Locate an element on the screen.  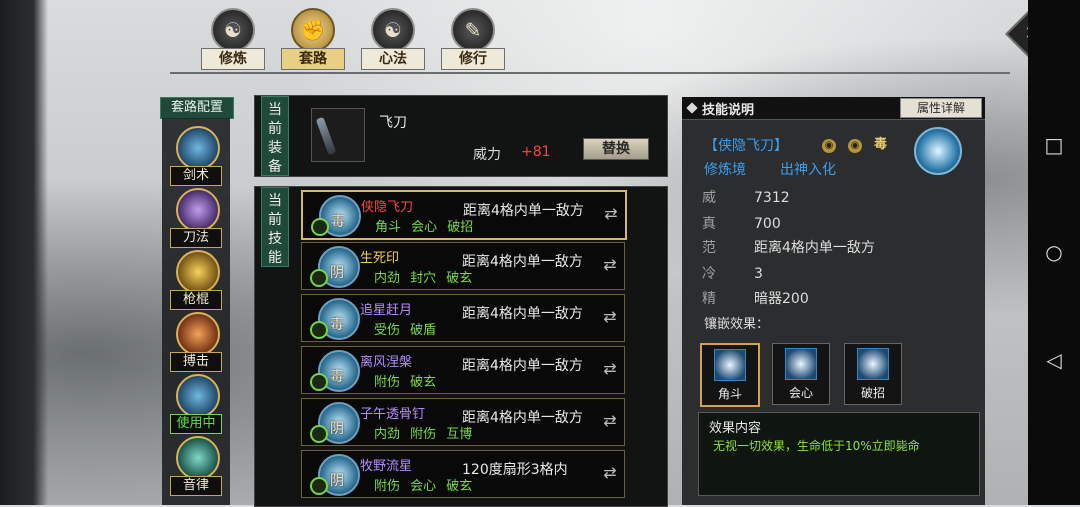
category-sword: 剑术 is located at coordinates (196, 156).